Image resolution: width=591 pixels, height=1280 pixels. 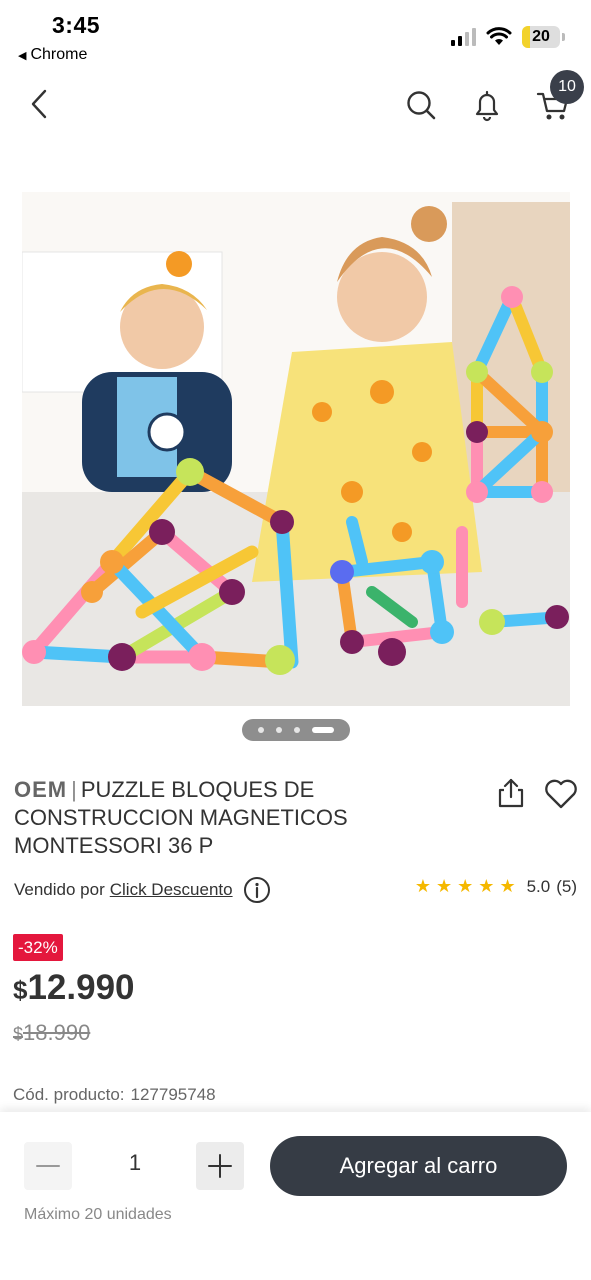 I want to click on product-rating: ★★★★★ 5.0 (5), so click(x=496, y=886).